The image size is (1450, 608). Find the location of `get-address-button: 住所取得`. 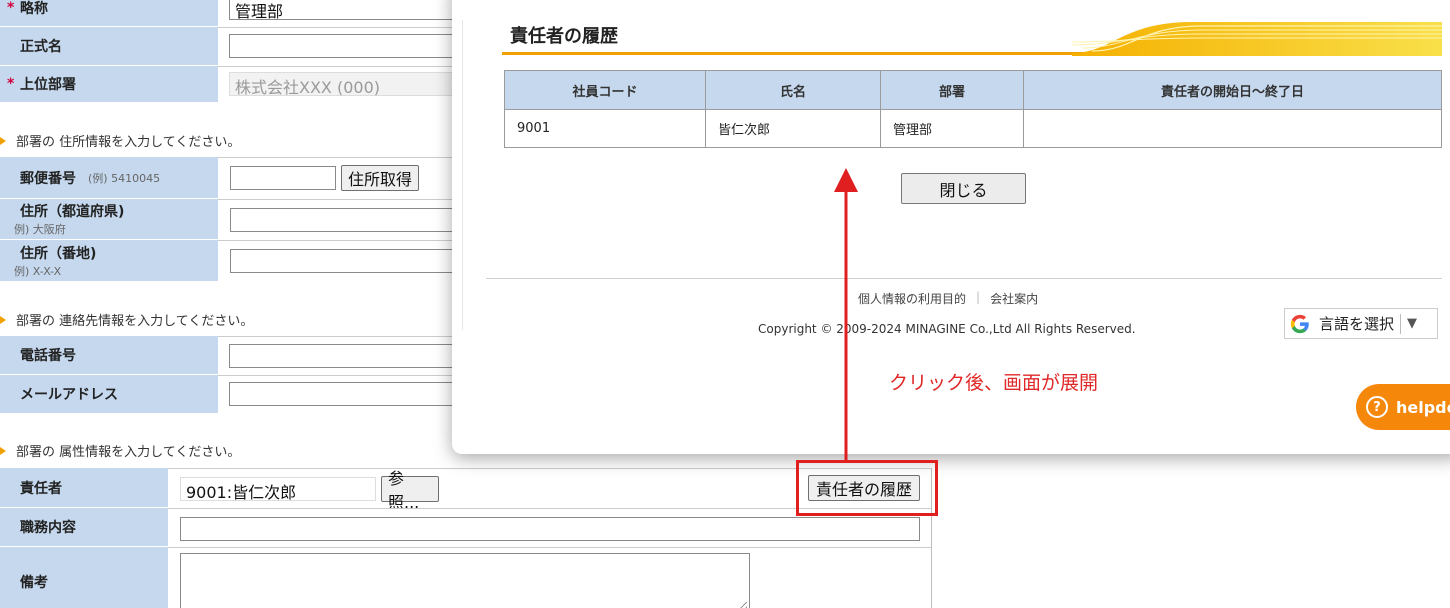

get-address-button: 住所取得 is located at coordinates (380, 178).